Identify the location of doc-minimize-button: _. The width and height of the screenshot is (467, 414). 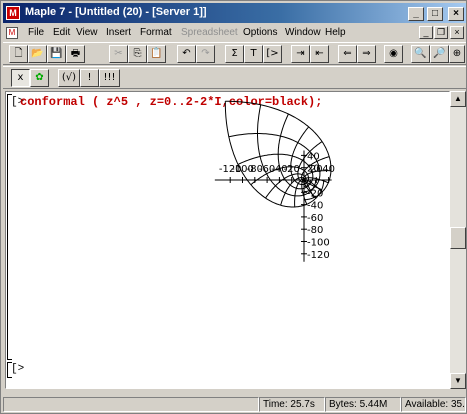
(426, 32).